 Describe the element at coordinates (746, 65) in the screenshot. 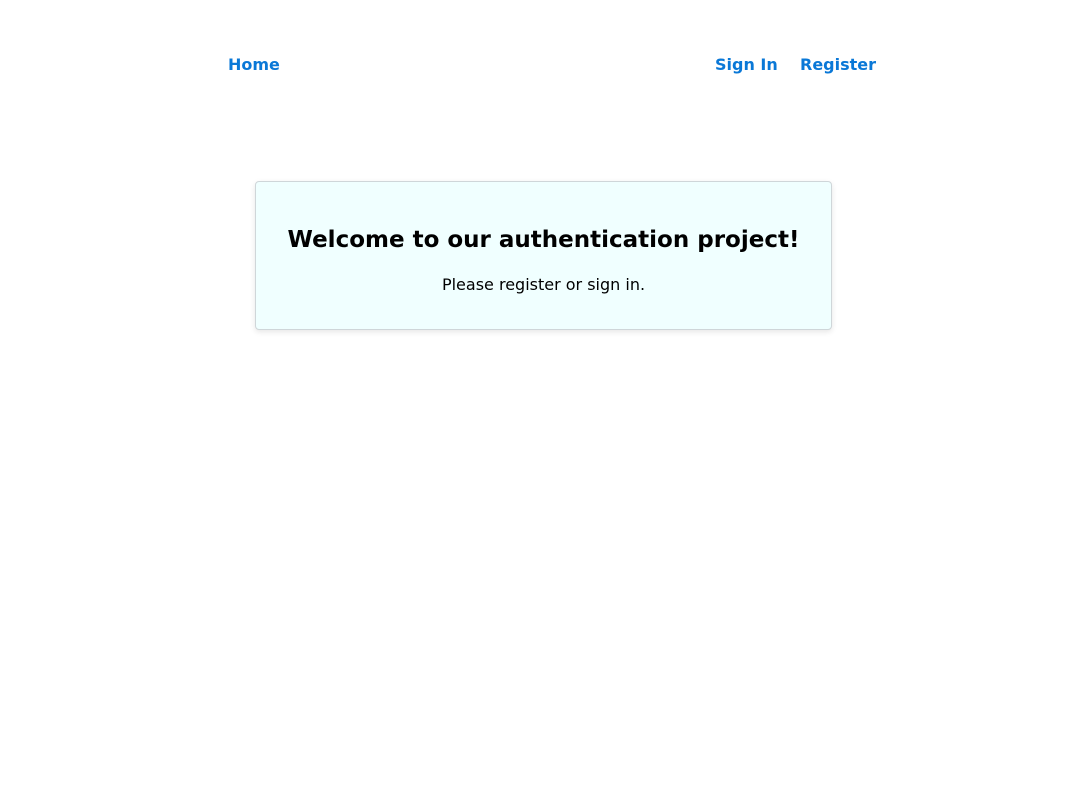

I see `sign-in-link: Sign In` at that location.